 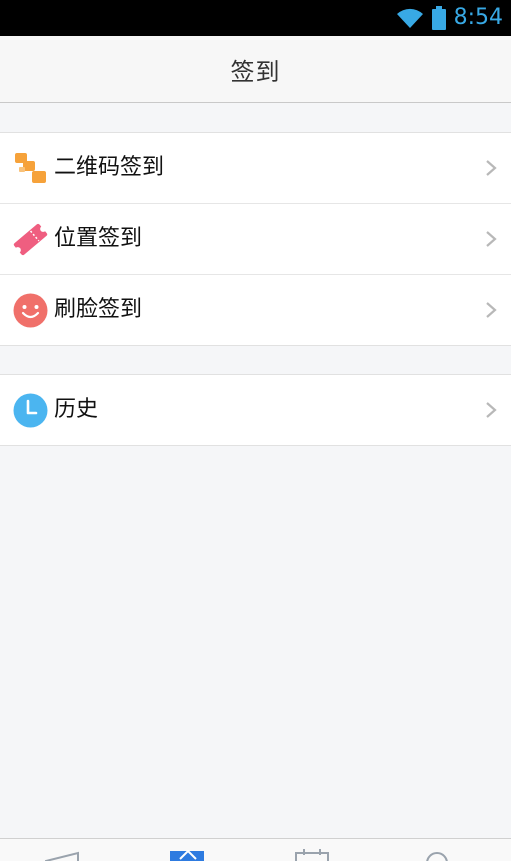 What do you see at coordinates (478, 17) in the screenshot?
I see `status-time: 8:54` at bounding box center [478, 17].